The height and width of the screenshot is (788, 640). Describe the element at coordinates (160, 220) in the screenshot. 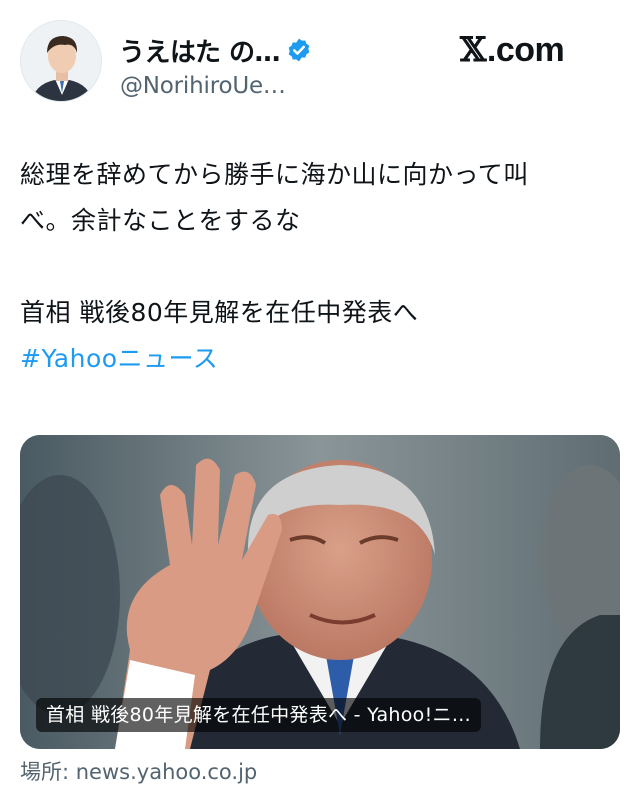

I see `tweet-line-2: べ。余計なことをするな` at that location.